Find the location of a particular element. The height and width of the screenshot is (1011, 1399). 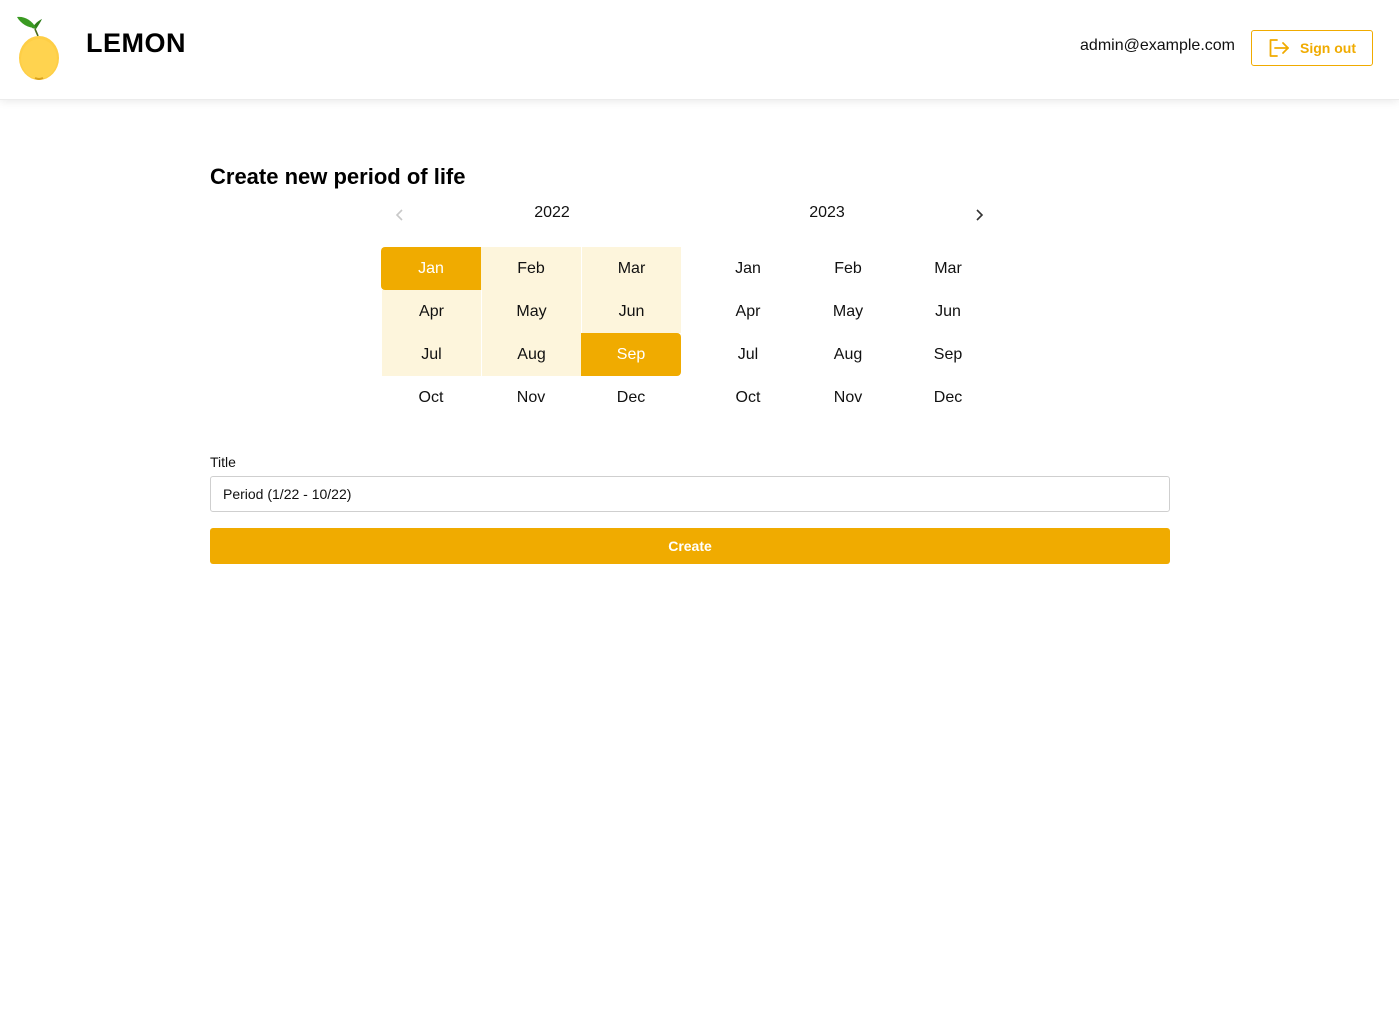

page-title: Create new period of life is located at coordinates (338, 176).